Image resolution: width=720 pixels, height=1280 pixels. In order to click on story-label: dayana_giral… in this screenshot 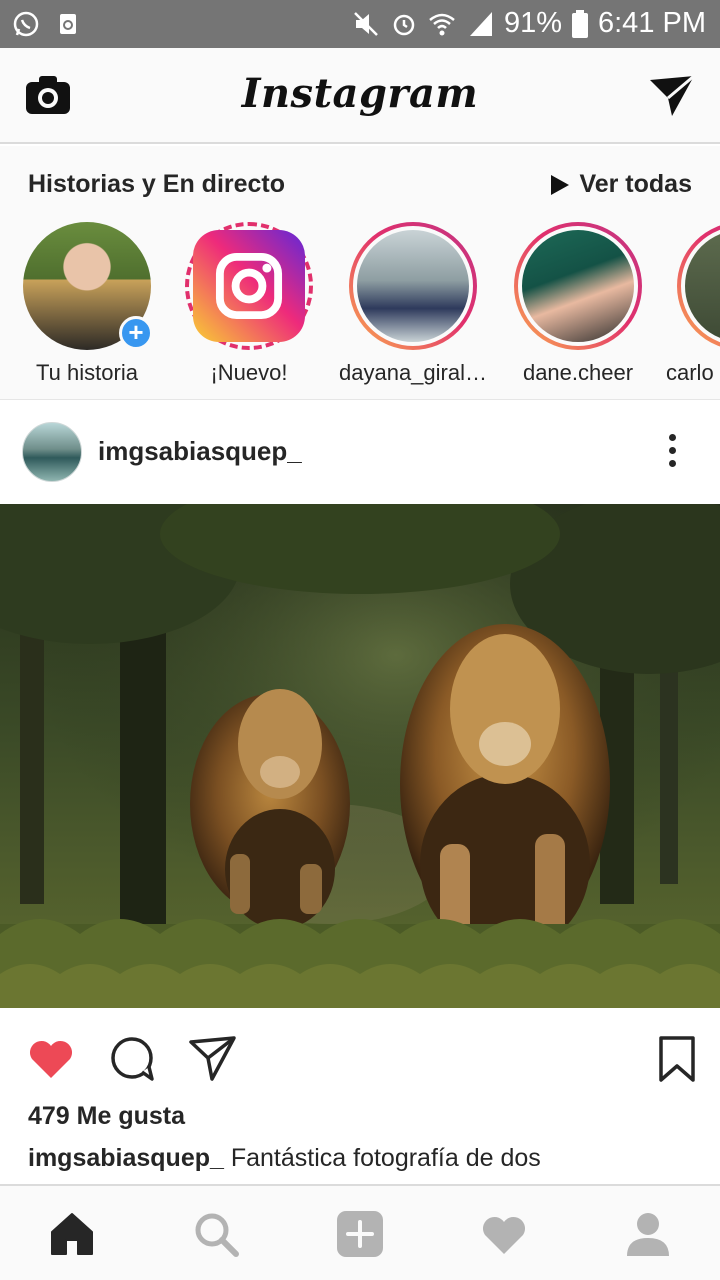, I will do `click(413, 372)`.